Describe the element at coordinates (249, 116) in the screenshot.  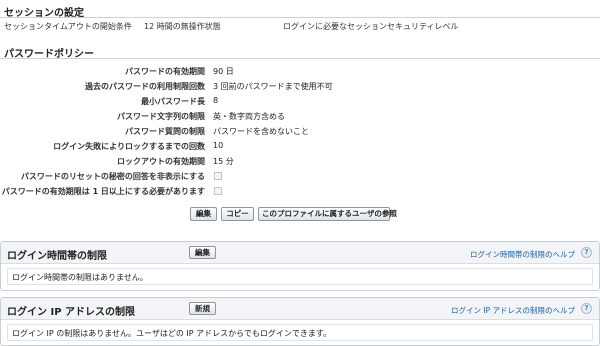
I see `password-complexity-value: 英・数字両方含める` at that location.